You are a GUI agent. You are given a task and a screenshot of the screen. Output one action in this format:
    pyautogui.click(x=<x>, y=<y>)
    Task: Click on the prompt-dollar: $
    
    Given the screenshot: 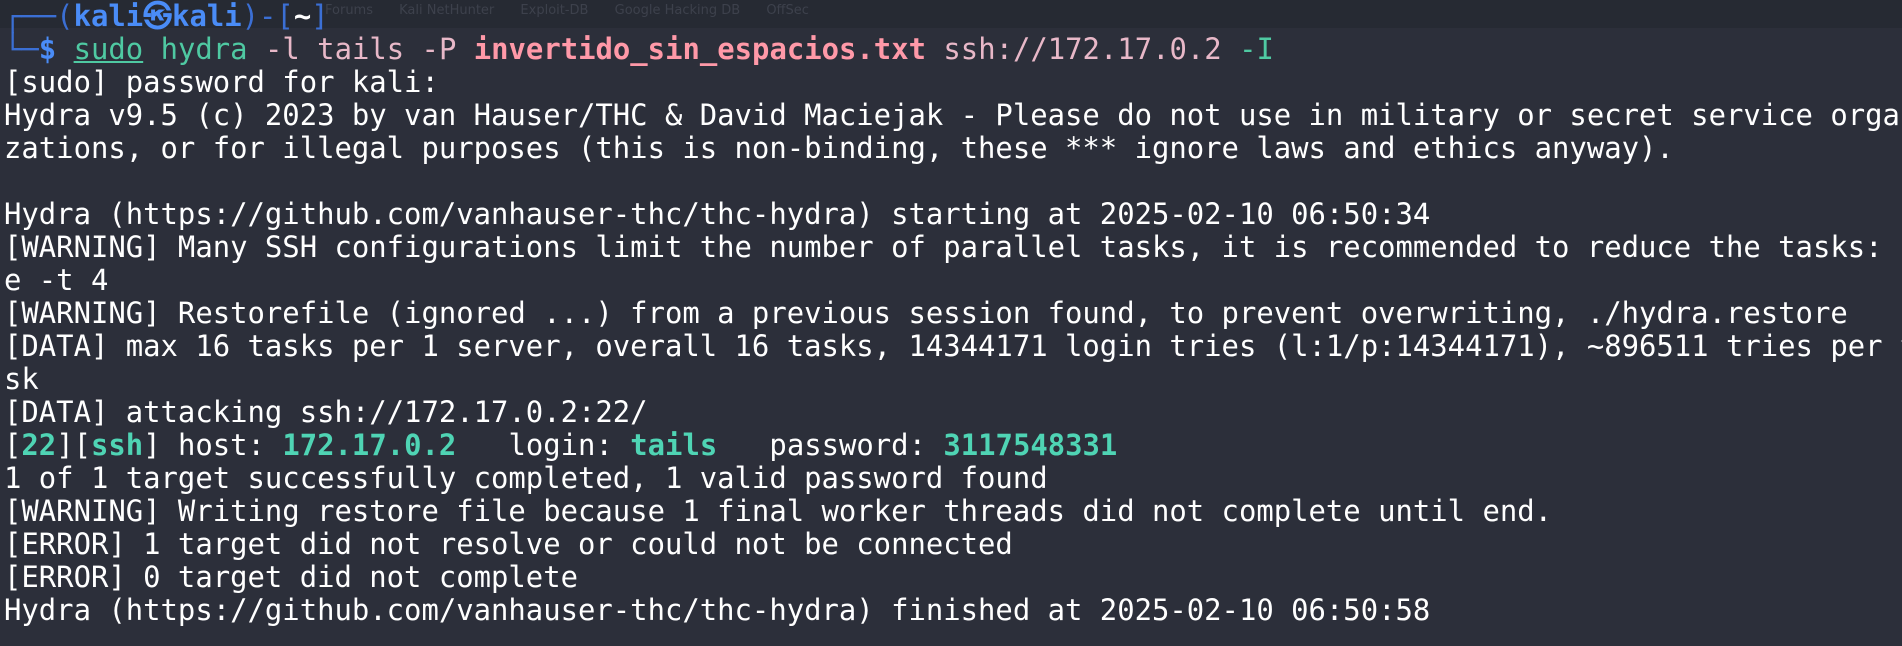 What is the action you would take?
    pyautogui.click(x=47, y=49)
    